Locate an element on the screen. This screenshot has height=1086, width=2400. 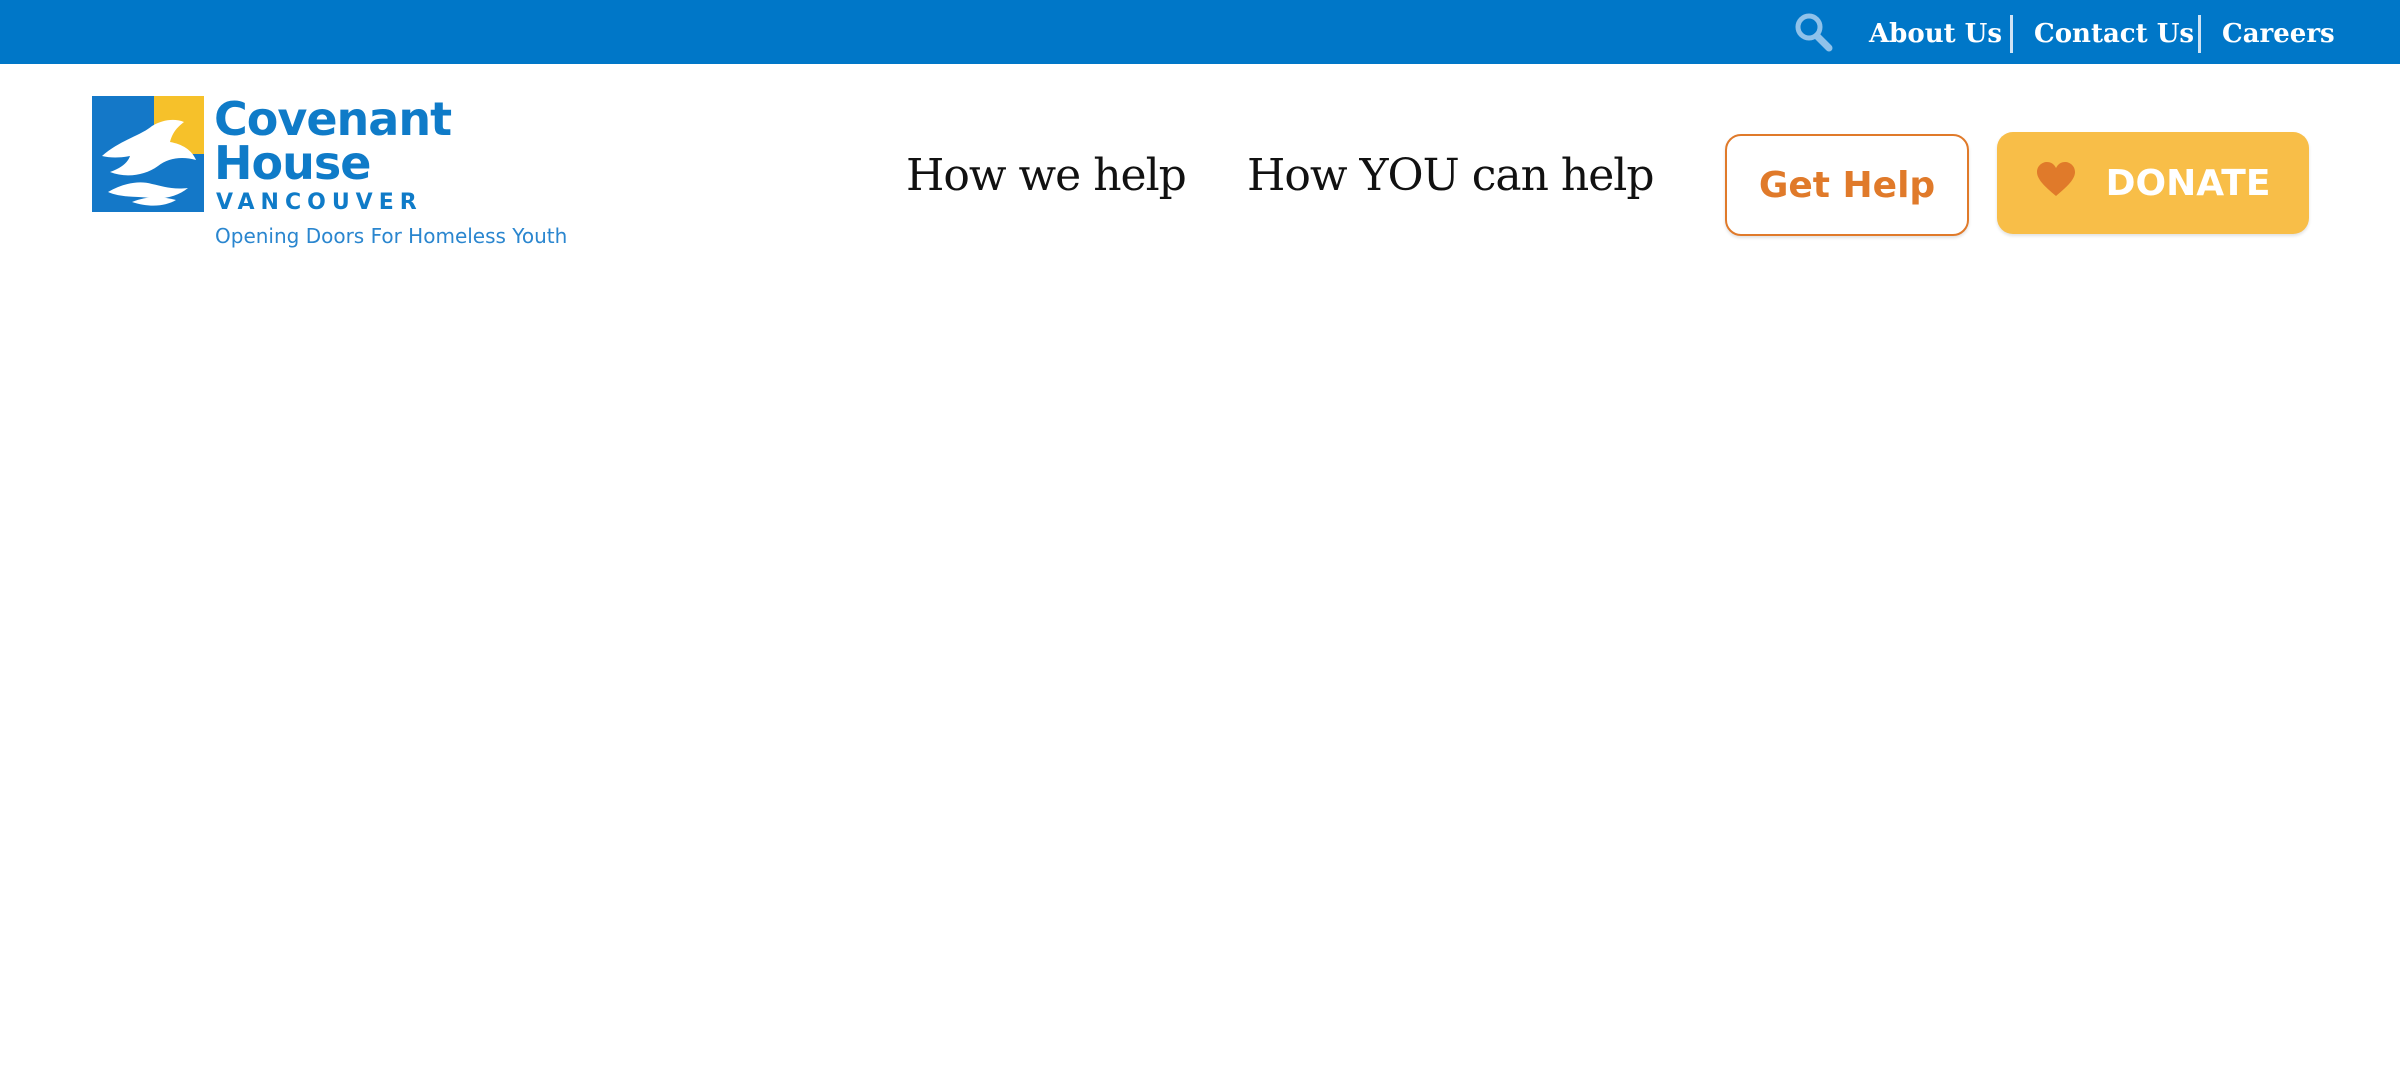
logo-name-line2: House is located at coordinates (292, 163).